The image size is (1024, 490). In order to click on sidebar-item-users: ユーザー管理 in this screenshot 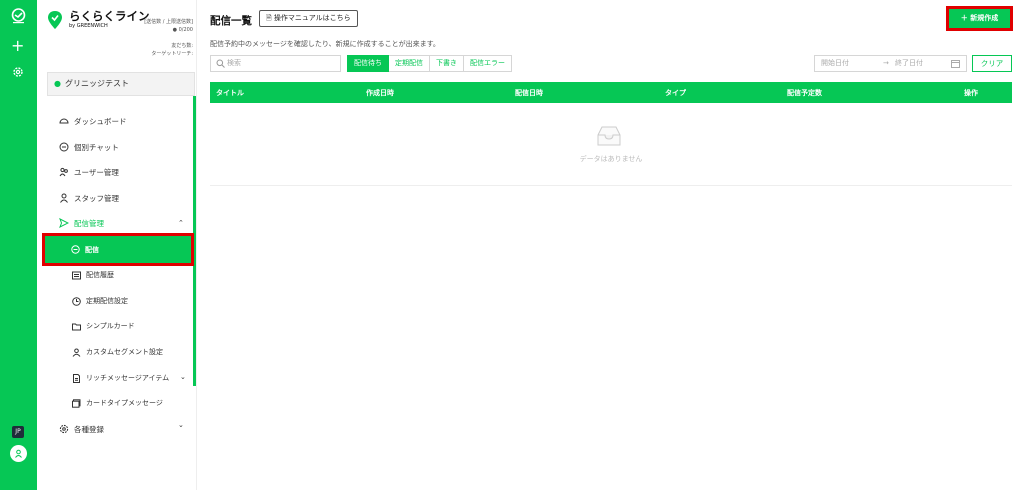, I will do `click(89, 172)`.